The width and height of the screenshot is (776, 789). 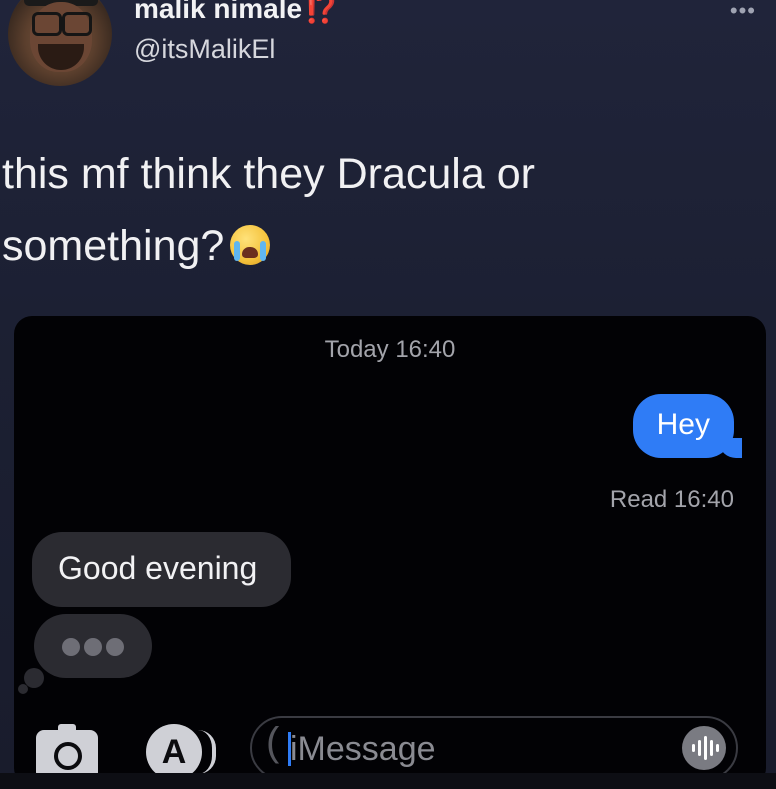 What do you see at coordinates (67, 728) in the screenshot?
I see `camera-bump` at bounding box center [67, 728].